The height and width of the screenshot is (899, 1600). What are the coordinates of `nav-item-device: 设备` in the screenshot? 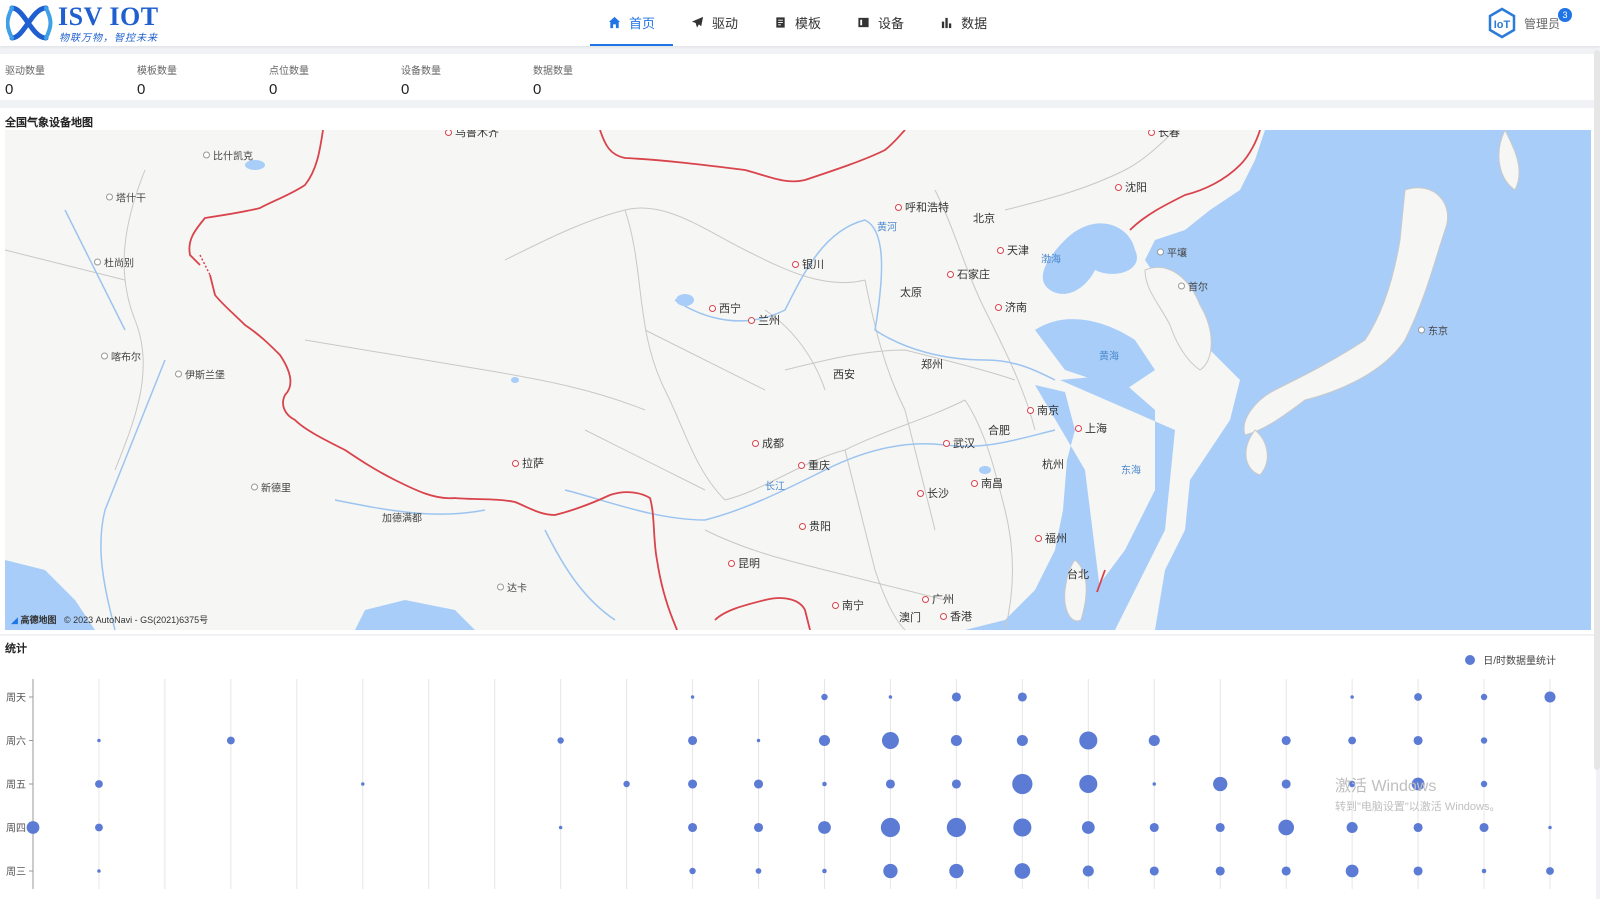 It's located at (880, 22).